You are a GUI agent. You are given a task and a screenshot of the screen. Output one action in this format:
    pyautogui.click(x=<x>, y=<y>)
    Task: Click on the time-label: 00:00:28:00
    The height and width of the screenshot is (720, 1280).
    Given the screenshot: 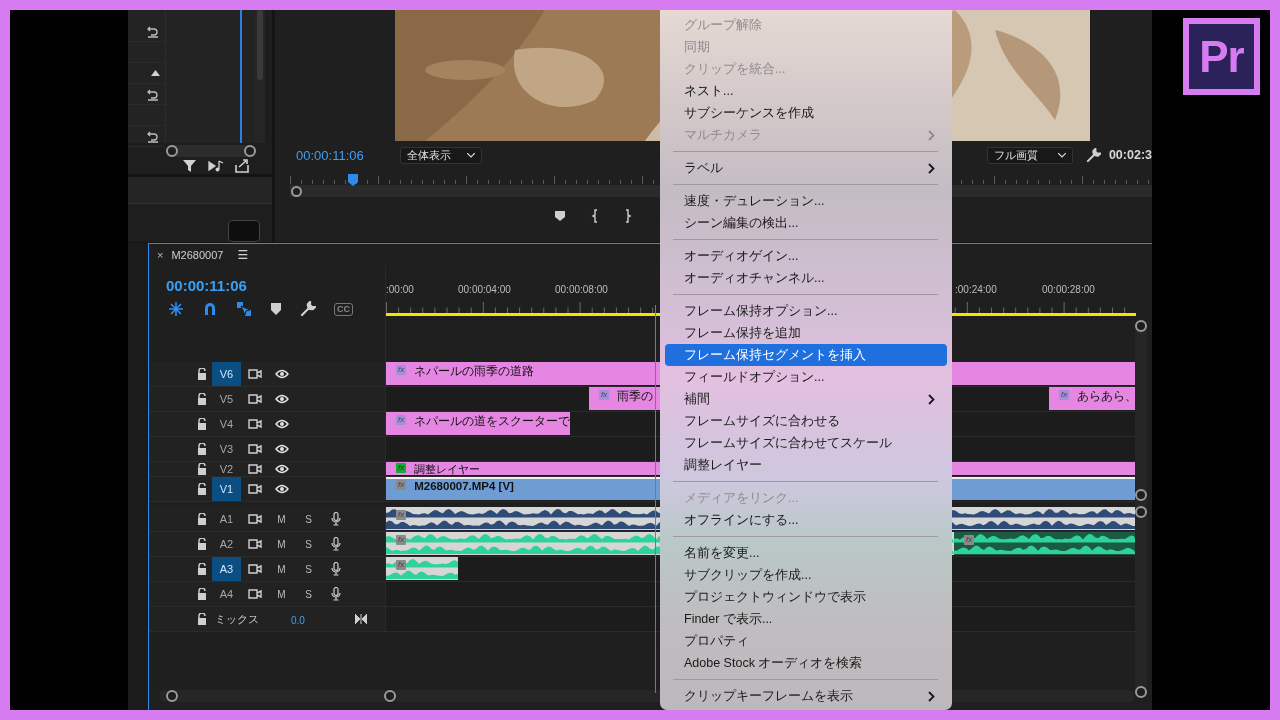 What is the action you would take?
    pyautogui.click(x=1068, y=289)
    